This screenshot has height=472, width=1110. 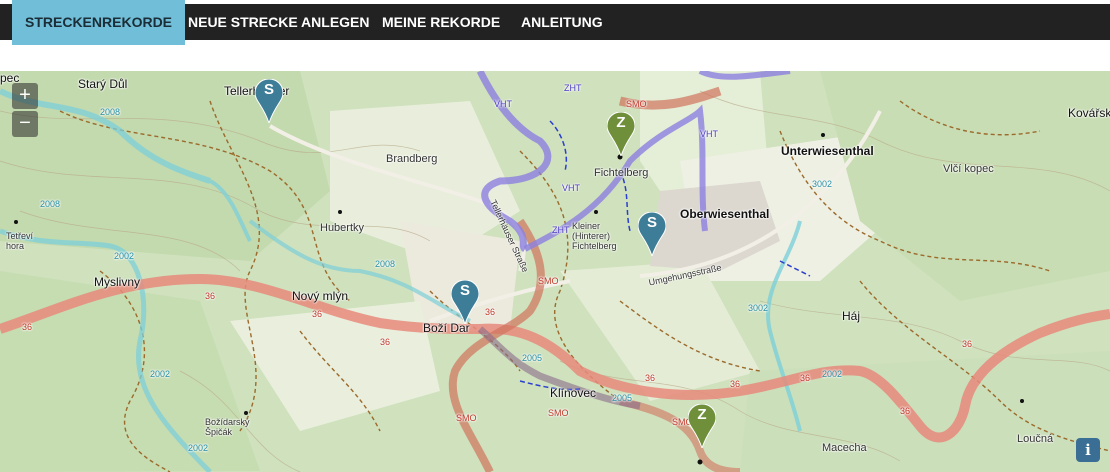 What do you see at coordinates (117, 282) in the screenshot?
I see `place-label: Myslivny` at bounding box center [117, 282].